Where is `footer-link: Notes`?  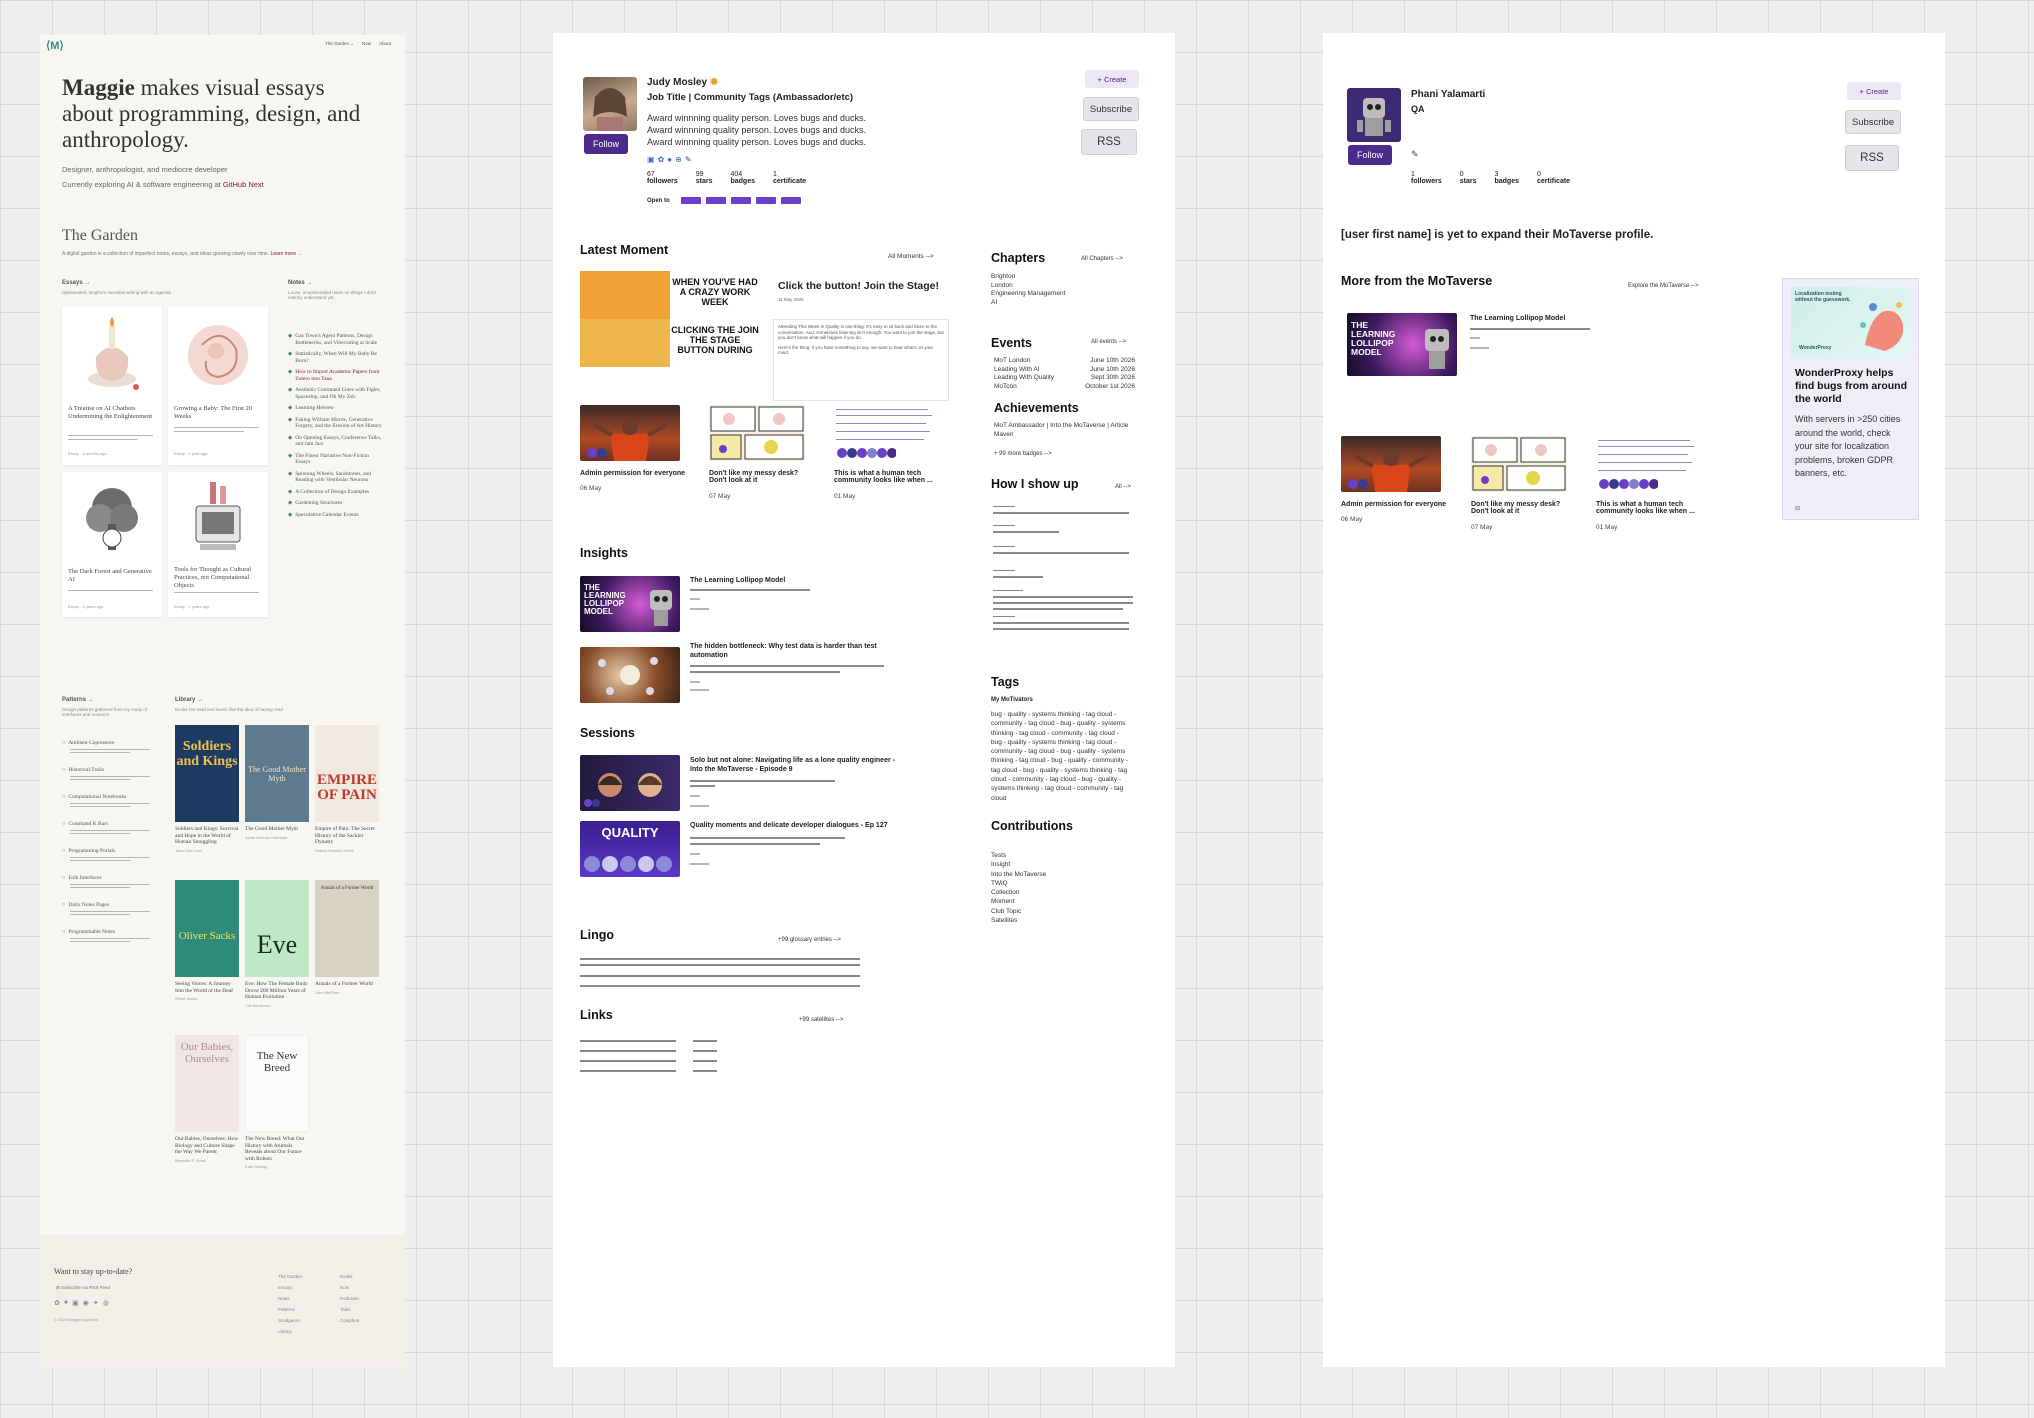 footer-link: Notes is located at coordinates (290, 1298).